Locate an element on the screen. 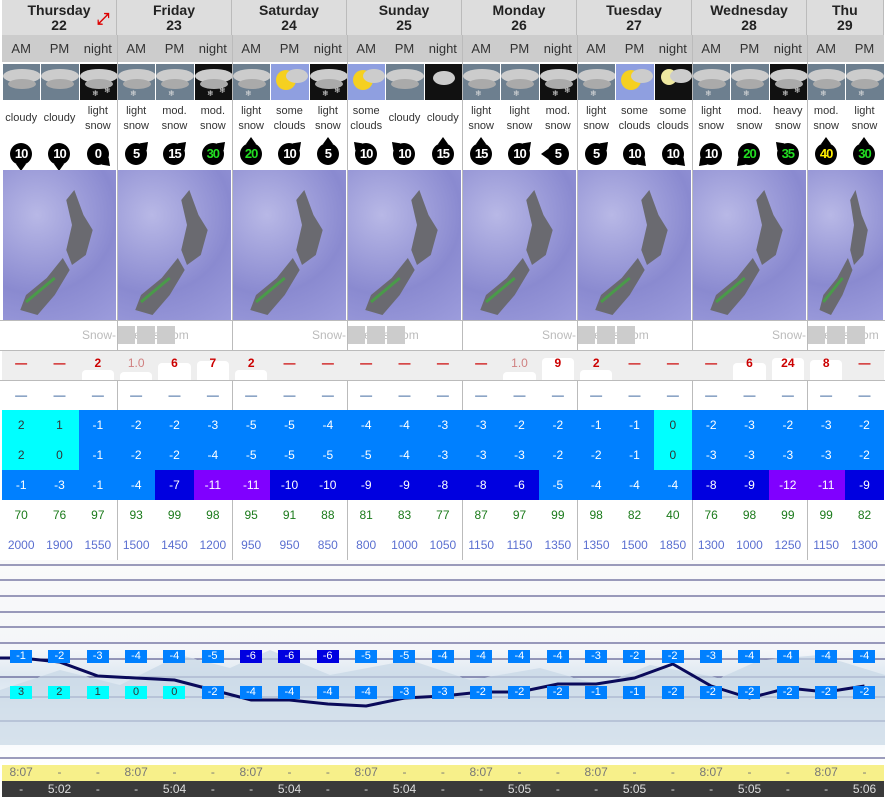 Image resolution: width=889 pixels, height=800 pixels. day-header: Monday 26 is located at coordinates (519, 17).